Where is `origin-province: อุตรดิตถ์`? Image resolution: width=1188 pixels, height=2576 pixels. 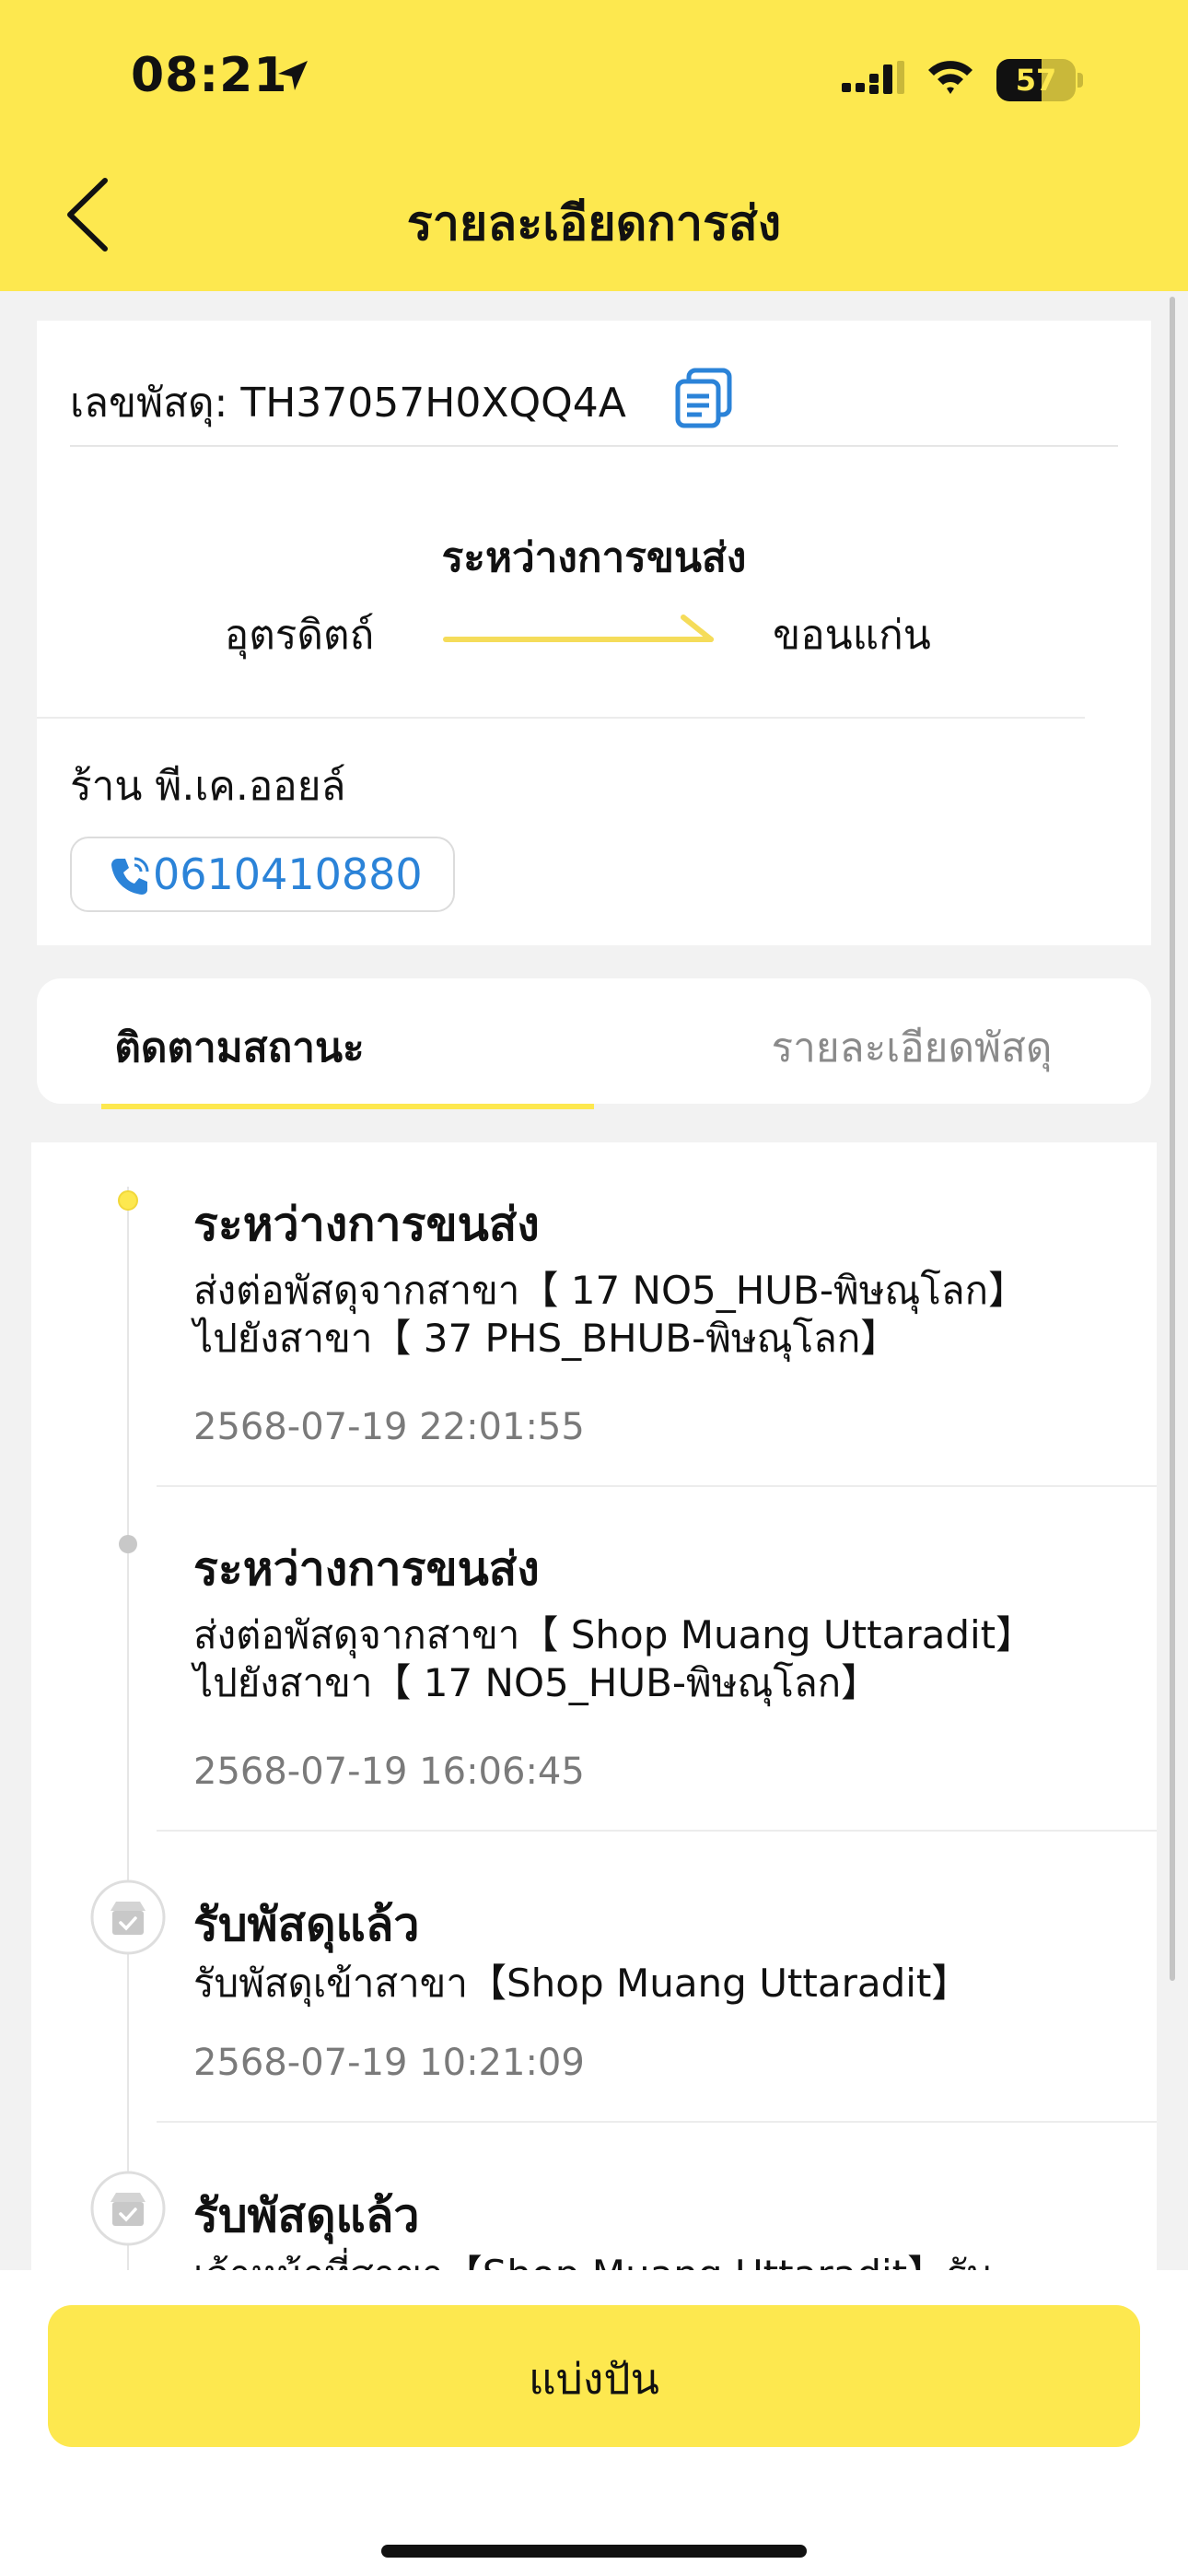 origin-province: อุตรดิตถ์ is located at coordinates (299, 635).